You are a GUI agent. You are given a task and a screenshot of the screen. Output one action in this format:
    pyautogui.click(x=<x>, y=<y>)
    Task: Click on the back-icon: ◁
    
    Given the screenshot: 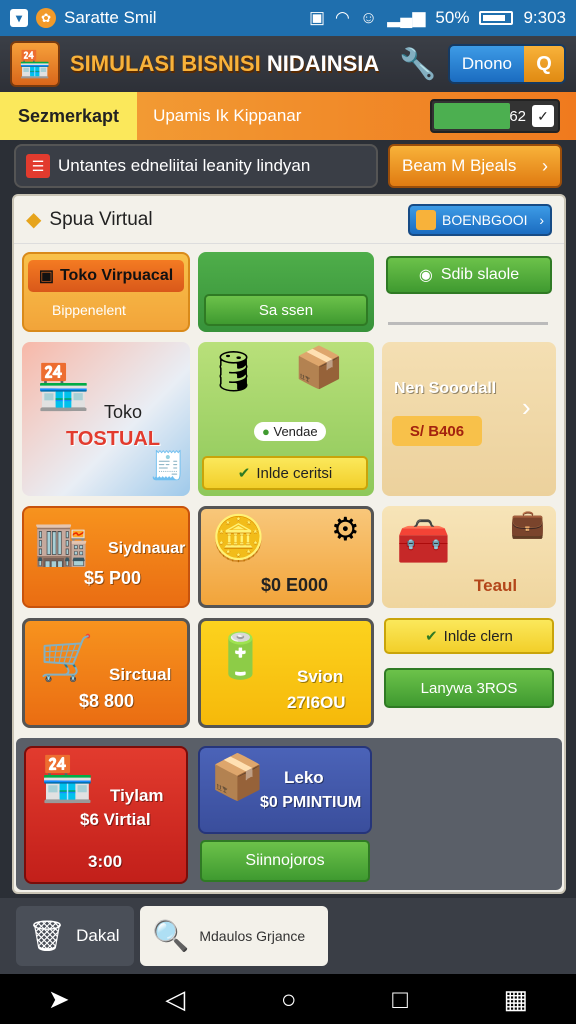 What is the action you would take?
    pyautogui.click(x=175, y=999)
    